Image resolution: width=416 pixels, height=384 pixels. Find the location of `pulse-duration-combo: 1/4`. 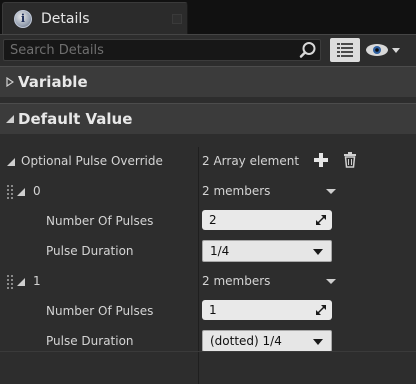

pulse-duration-combo: 1/4 is located at coordinates (267, 251).